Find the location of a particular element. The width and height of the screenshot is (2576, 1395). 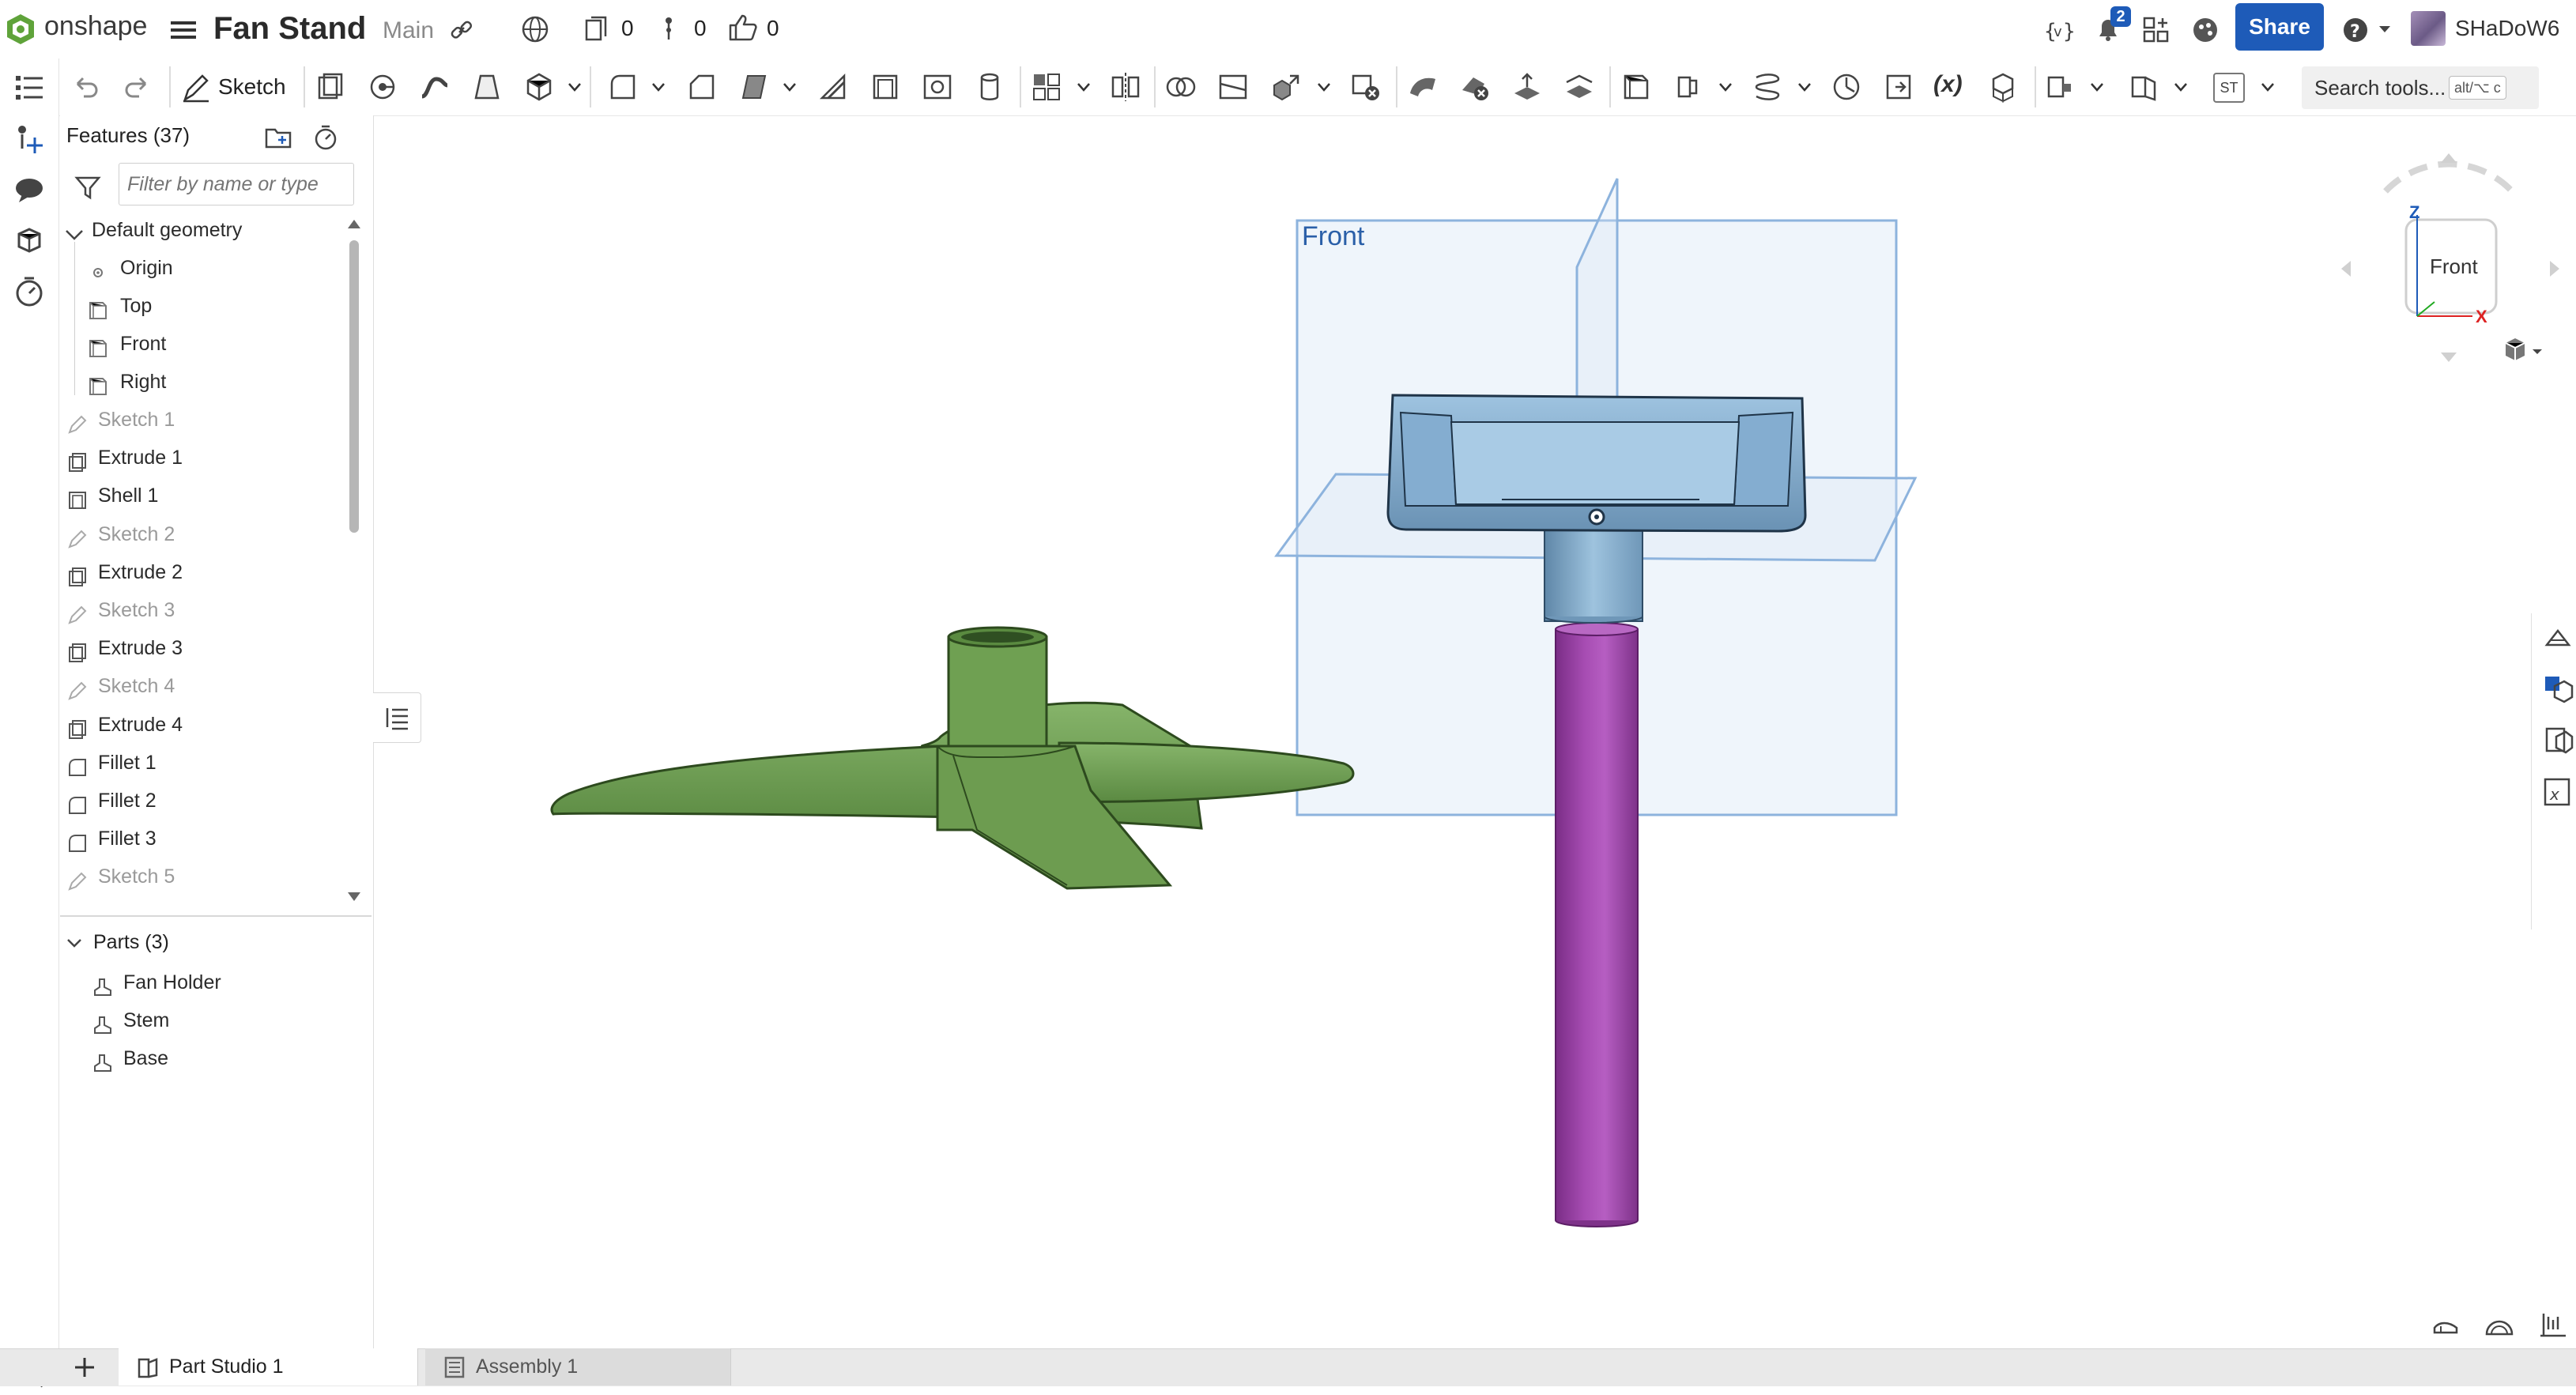

part-item-base: Base is located at coordinates (202, 1058).